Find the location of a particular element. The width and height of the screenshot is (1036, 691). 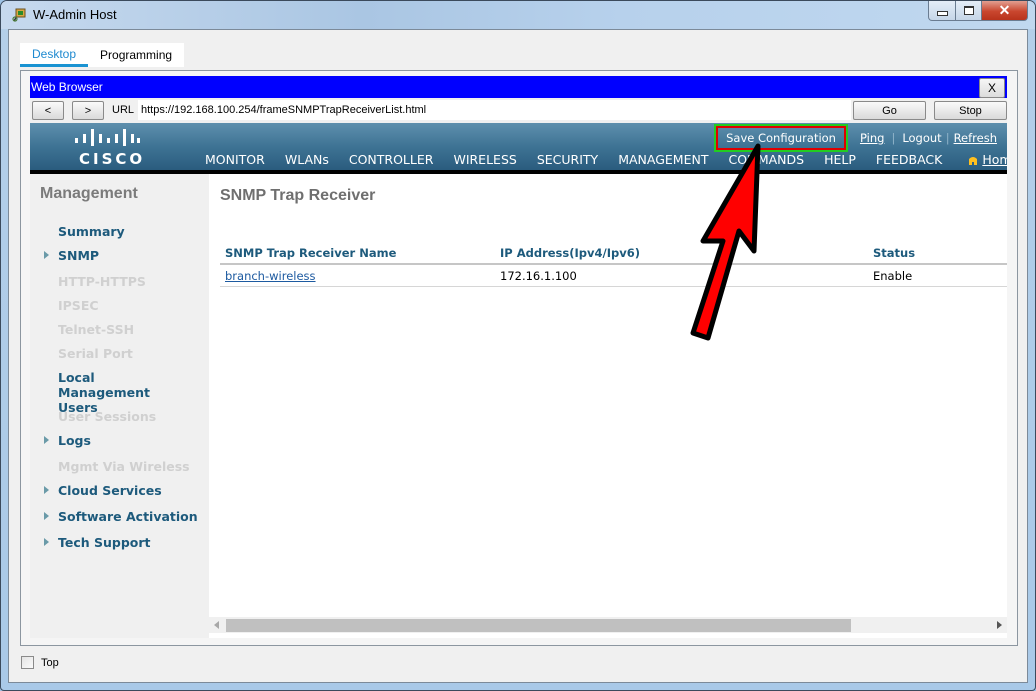

column-header-name: SNMP Trap Receiver Name is located at coordinates (357, 253).